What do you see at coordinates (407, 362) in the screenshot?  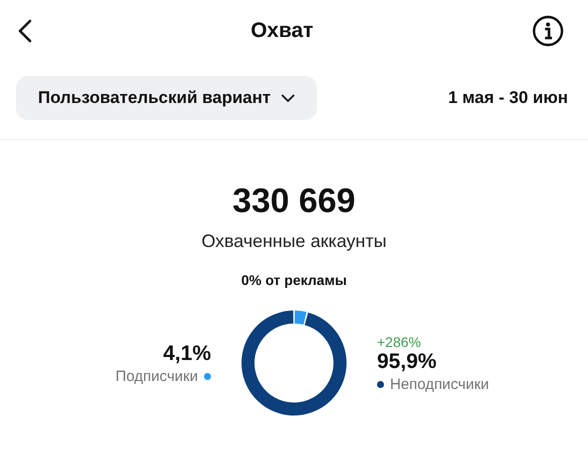 I see `percent-value: 95,9%` at bounding box center [407, 362].